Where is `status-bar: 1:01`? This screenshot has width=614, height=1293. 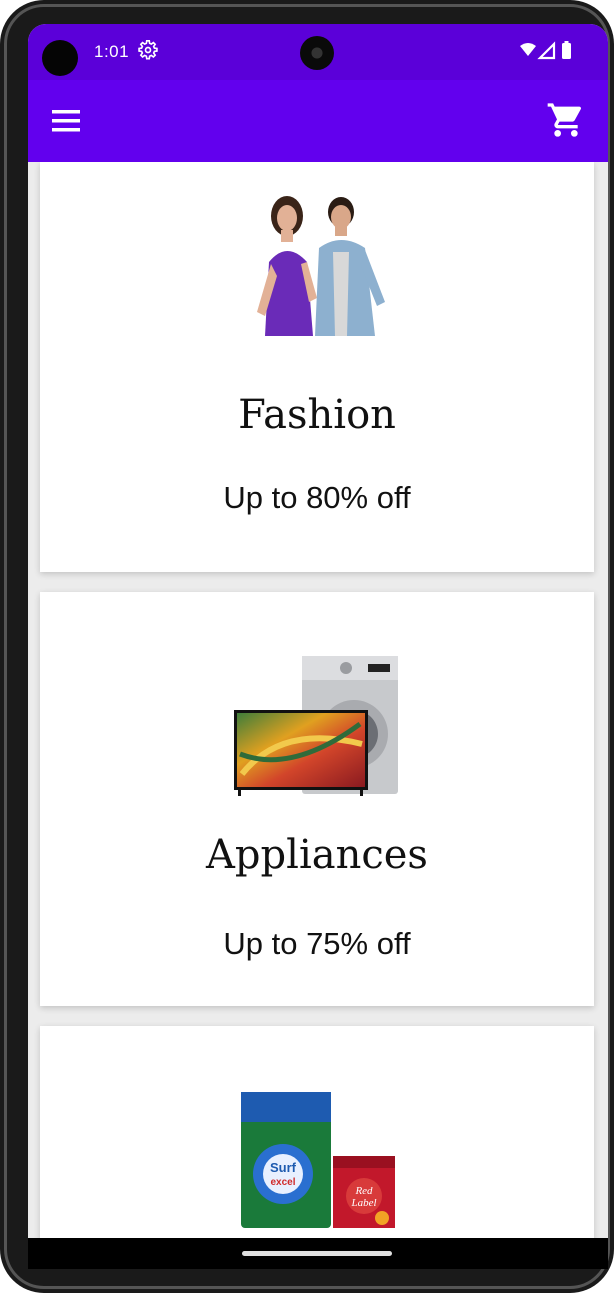
status-bar: 1:01 is located at coordinates (318, 52).